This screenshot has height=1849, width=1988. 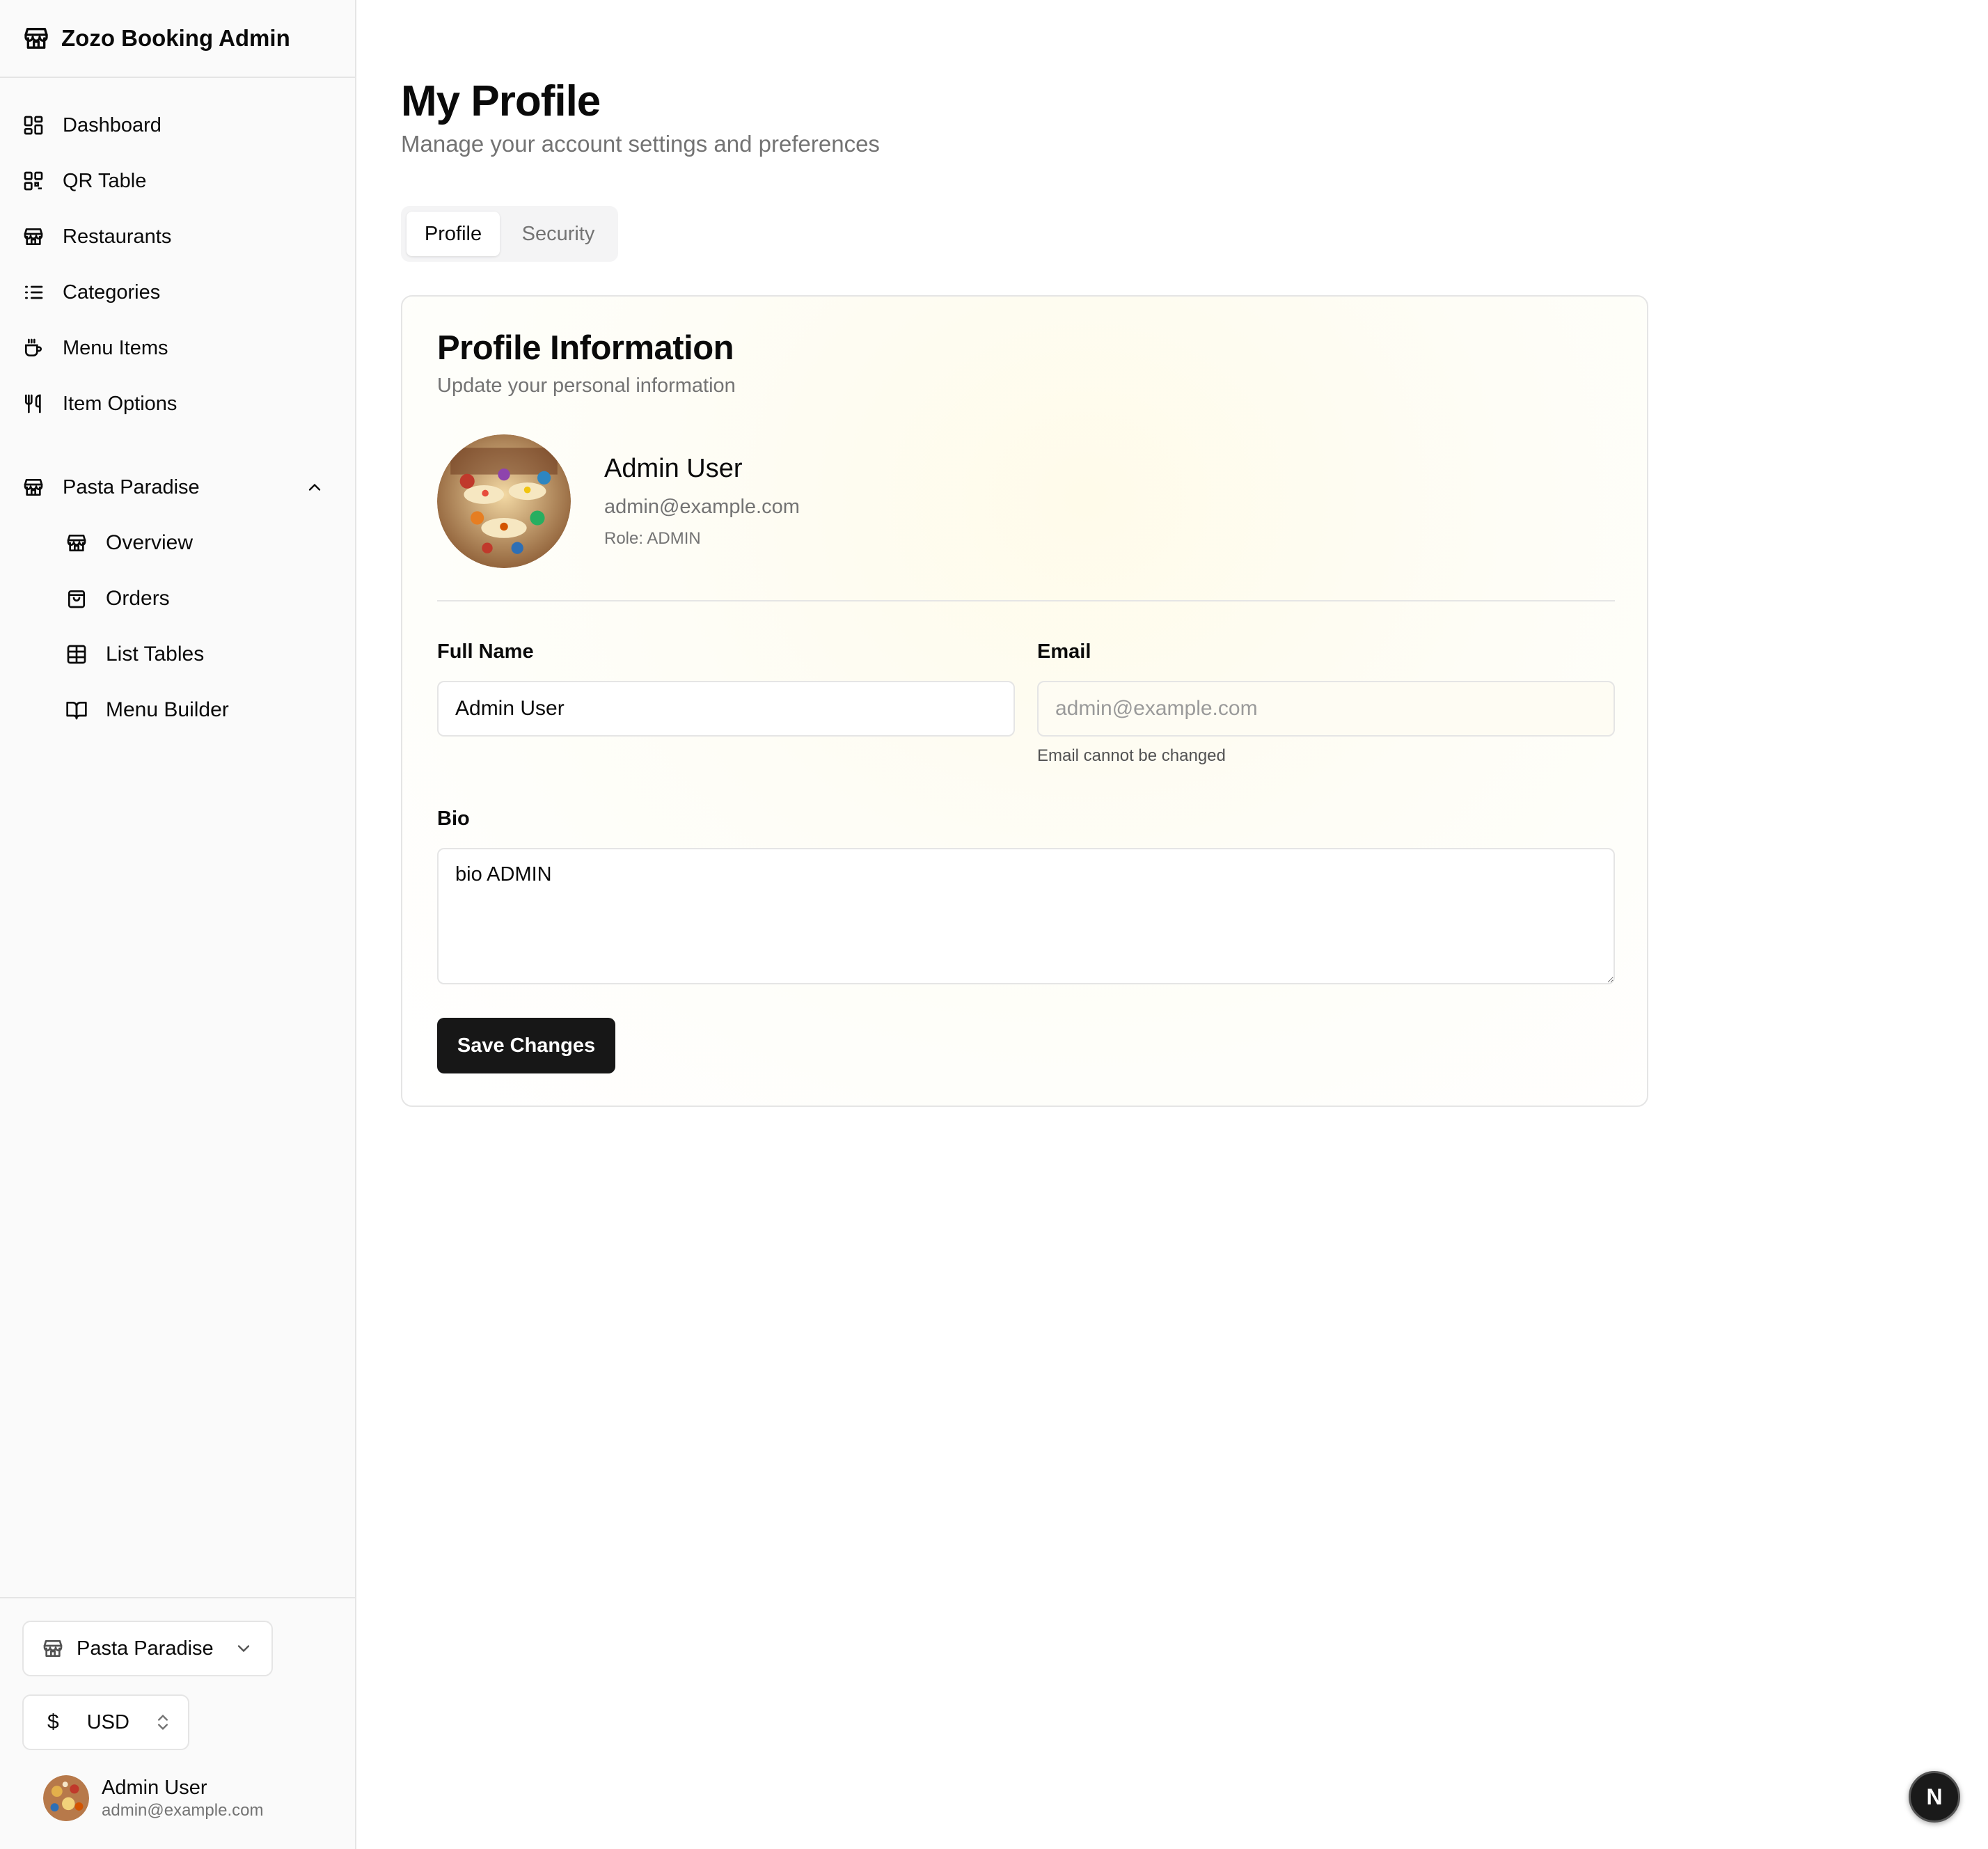 I want to click on avatar, so click(x=66, y=1798).